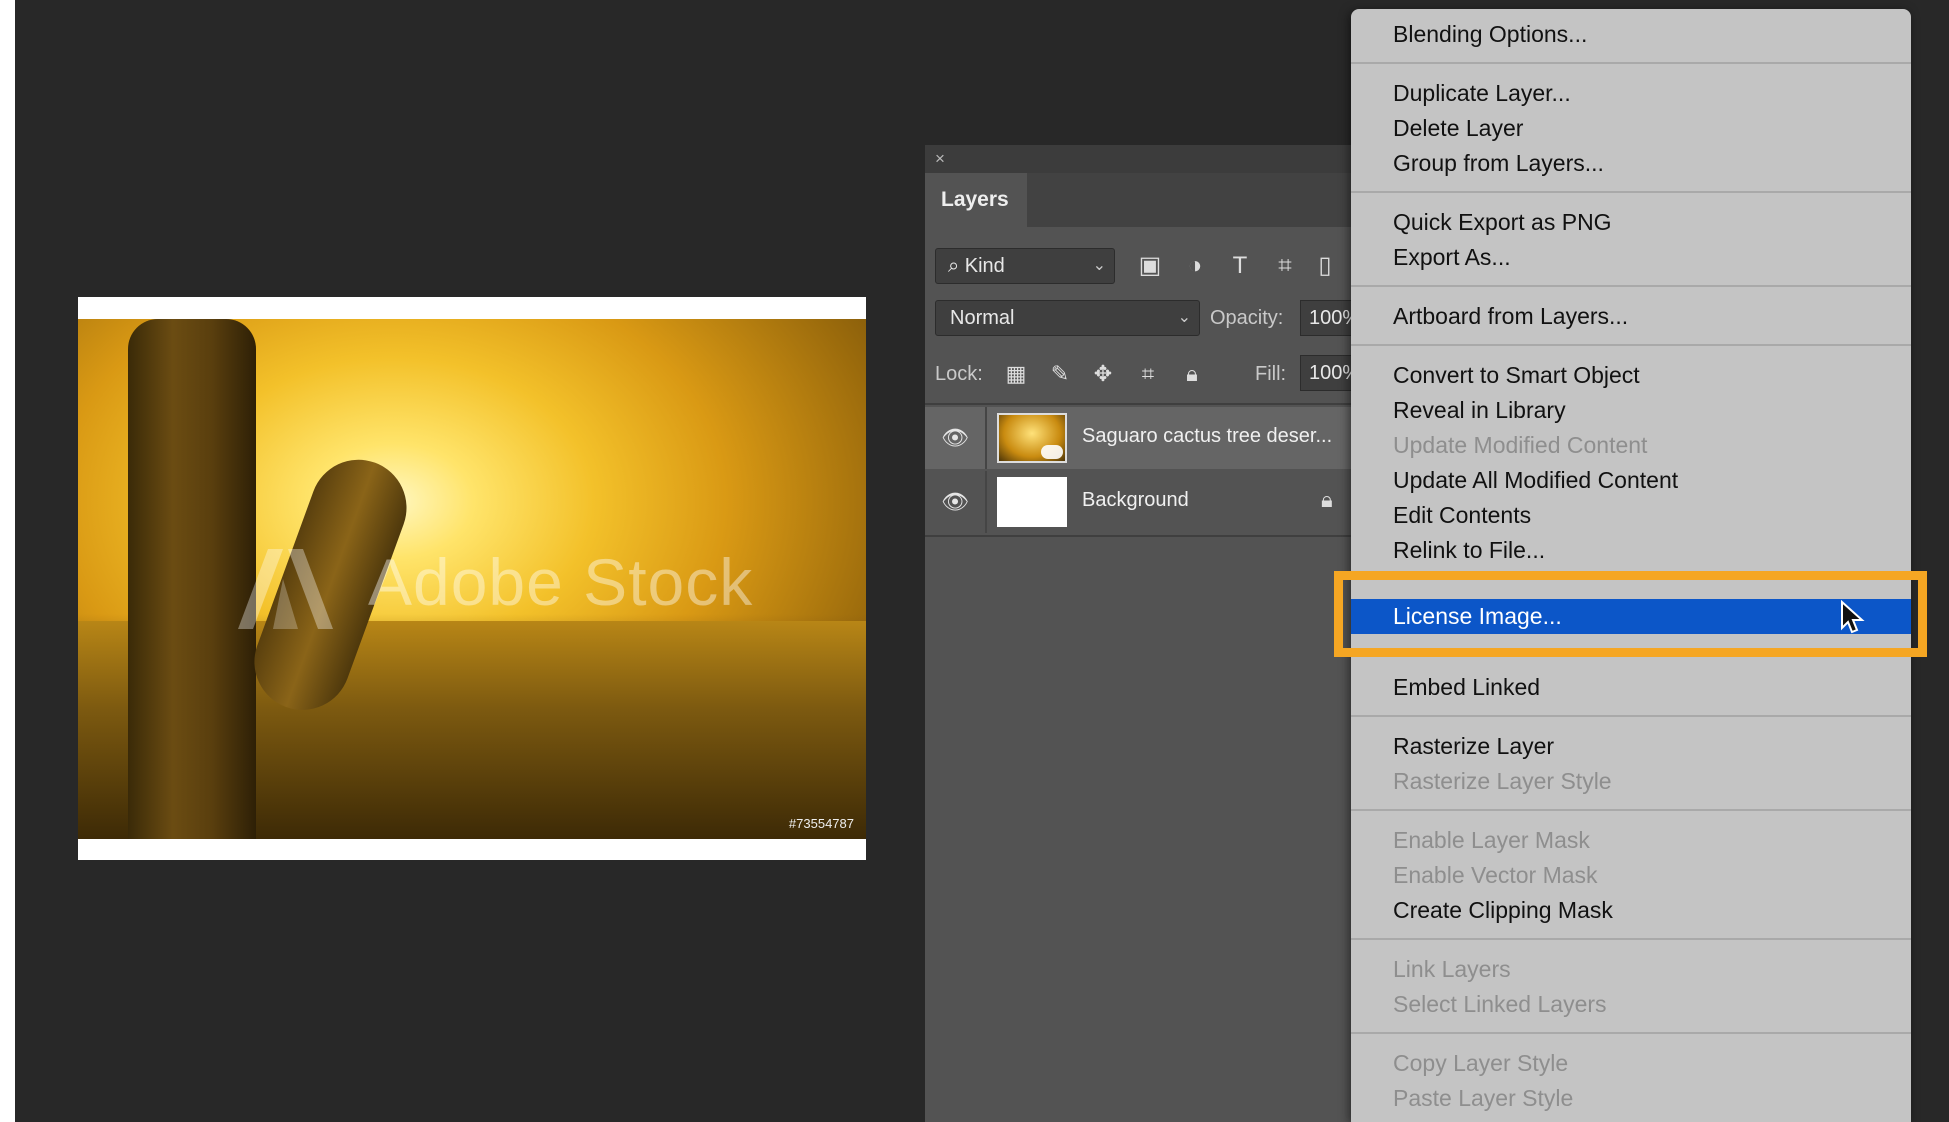 Image resolution: width=1949 pixels, height=1122 pixels. What do you see at coordinates (1631, 480) in the screenshot?
I see `menu-item-update-all-modified-content: Update All Modified Content` at bounding box center [1631, 480].